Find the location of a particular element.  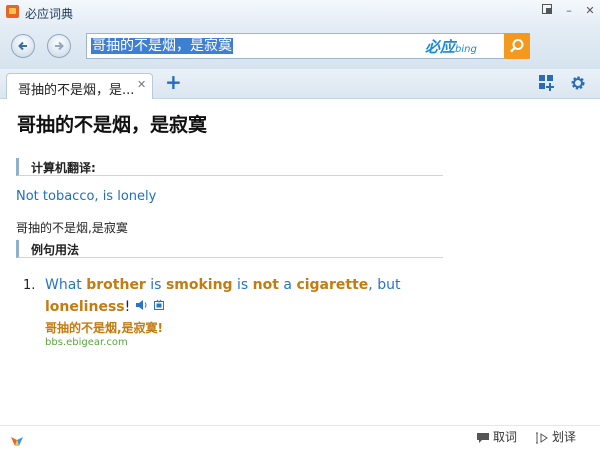

back-button is located at coordinates (23, 46).